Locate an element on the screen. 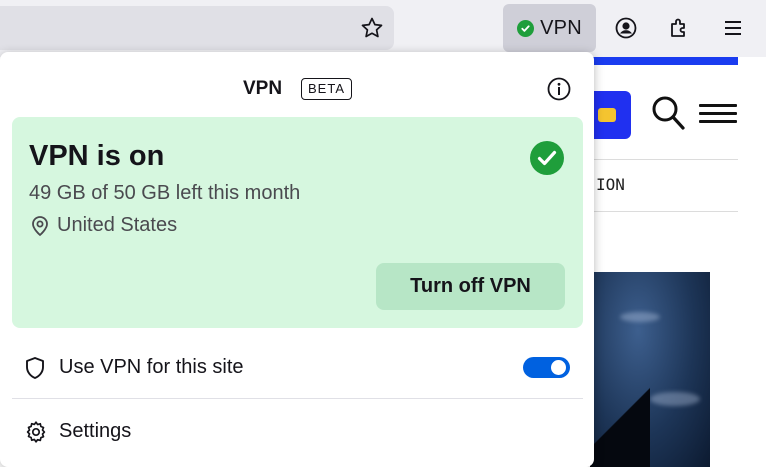 The height and width of the screenshot is (467, 766). vpn-check-icon is located at coordinates (526, 28).